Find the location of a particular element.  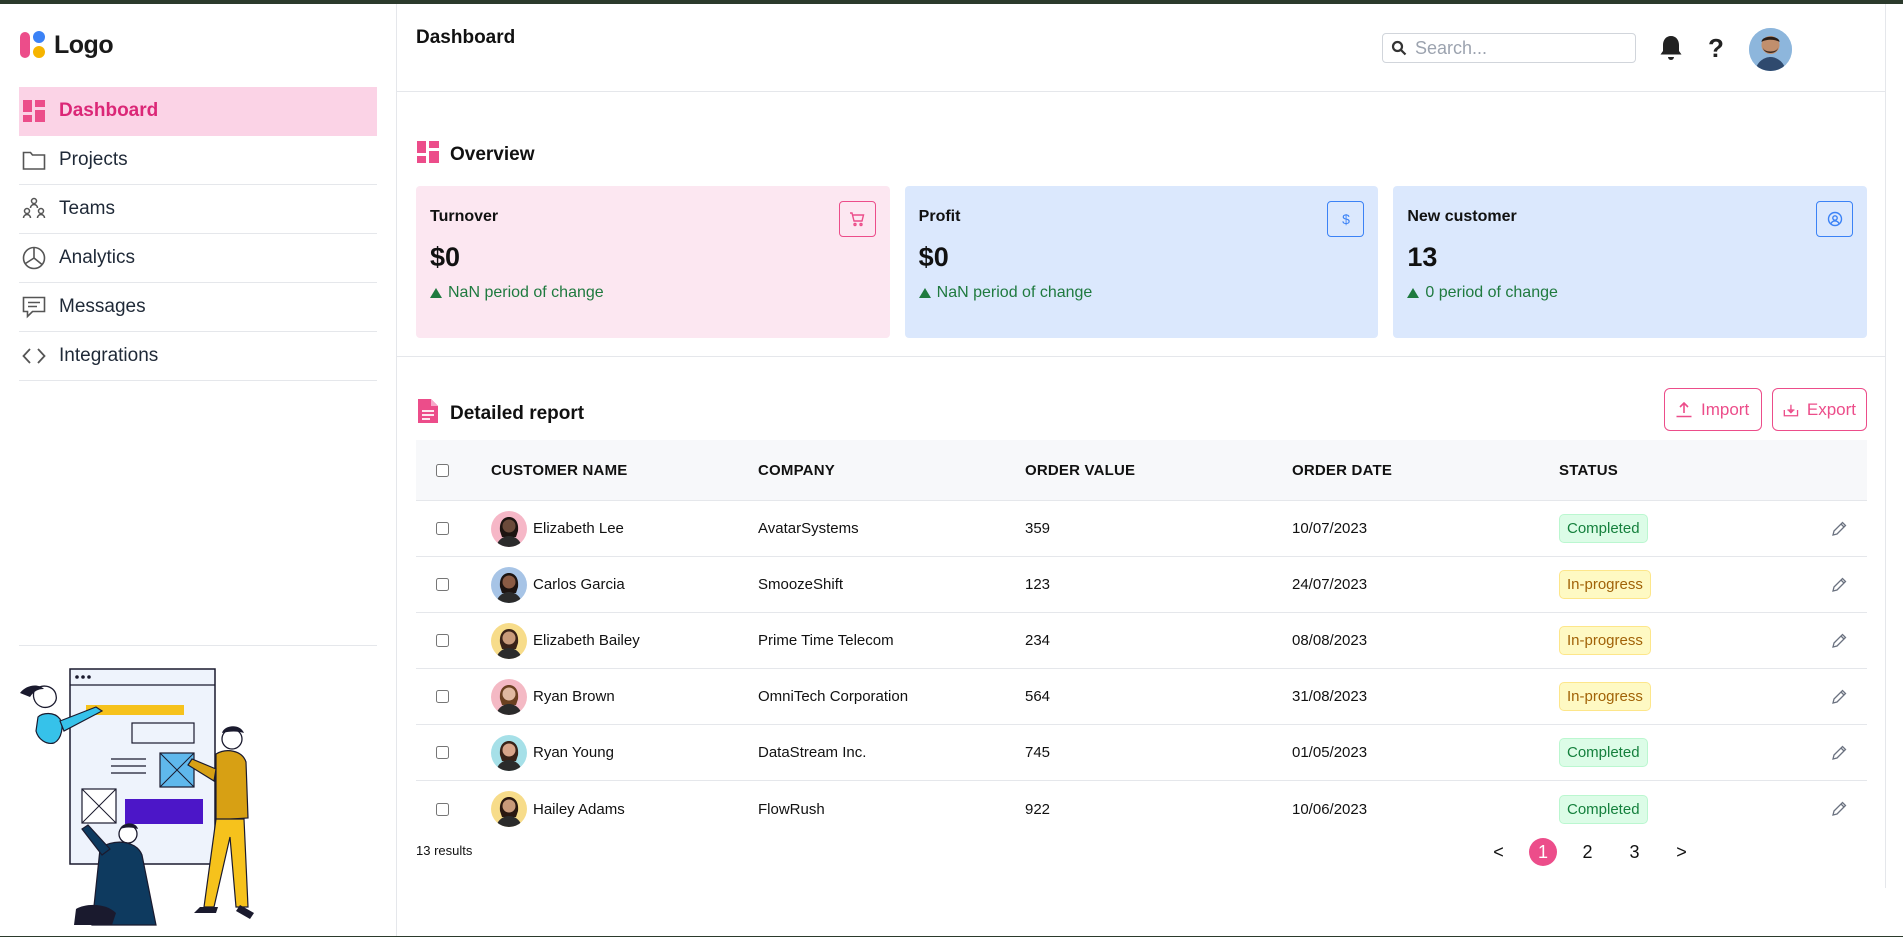

search-box is located at coordinates (1509, 48).